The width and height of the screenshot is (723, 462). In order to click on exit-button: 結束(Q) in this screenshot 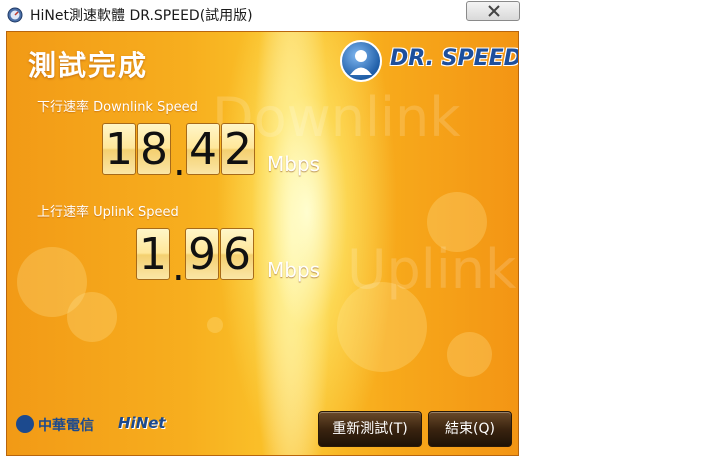, I will do `click(470, 429)`.